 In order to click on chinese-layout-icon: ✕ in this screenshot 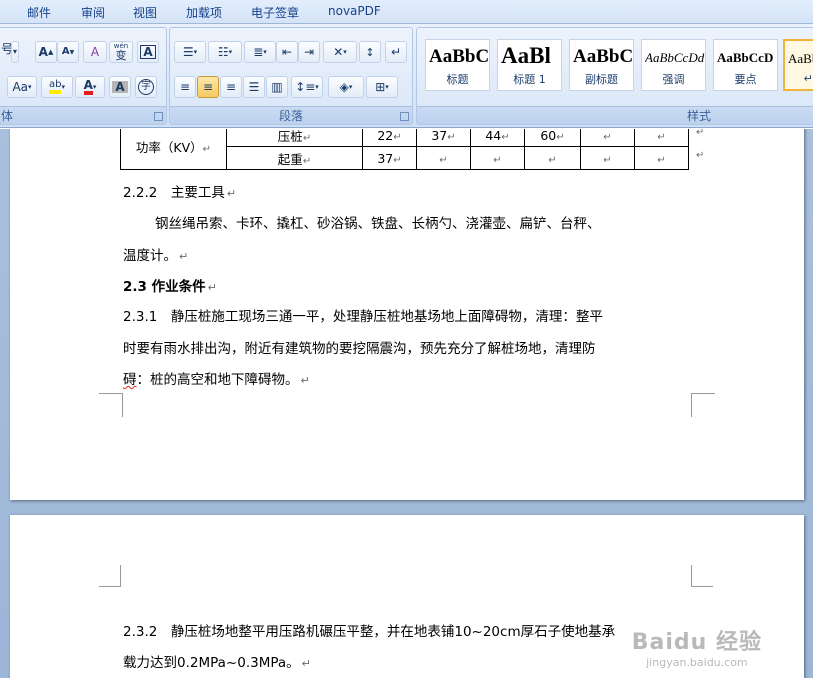, I will do `click(338, 52)`.